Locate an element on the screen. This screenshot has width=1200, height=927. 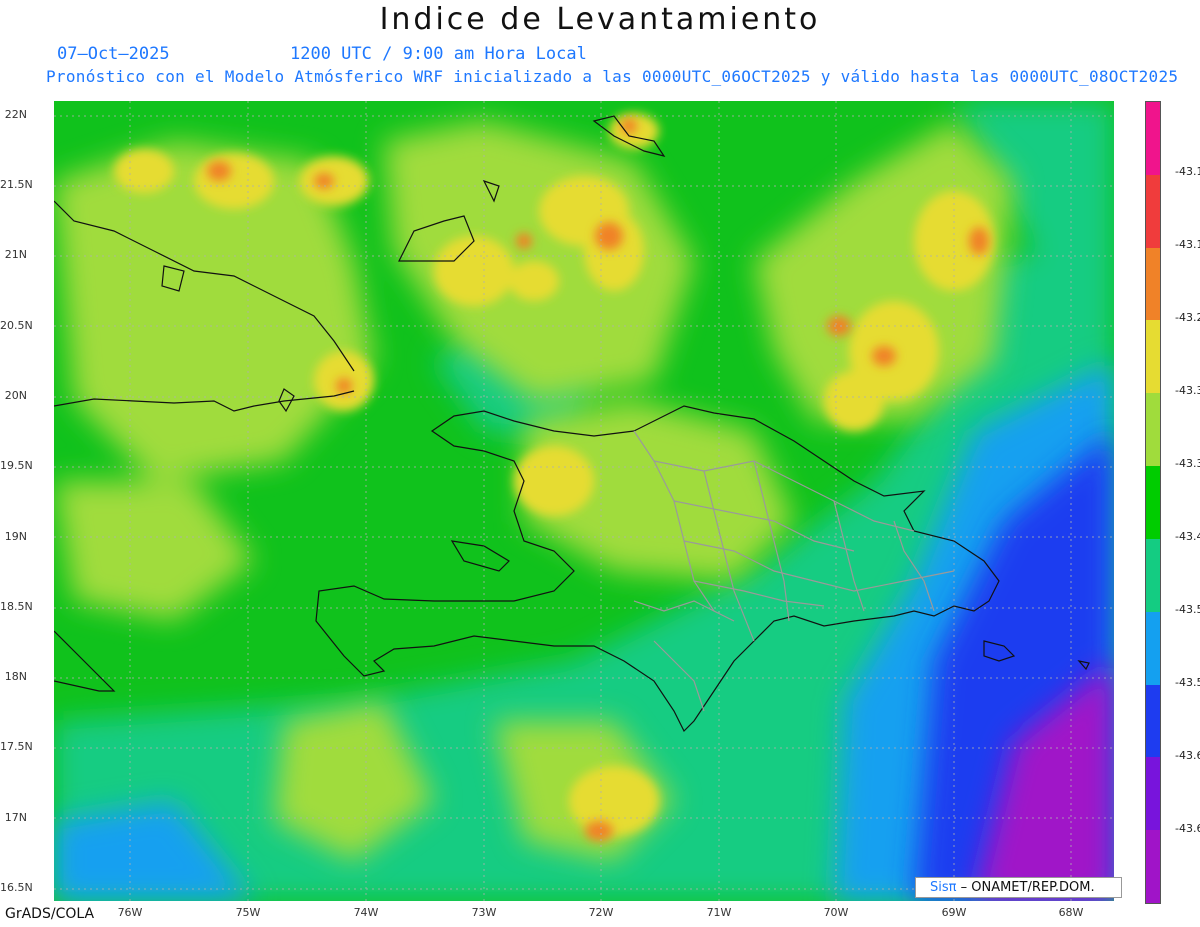
lon-tick-72w: 72W is located at coordinates (601, 912).